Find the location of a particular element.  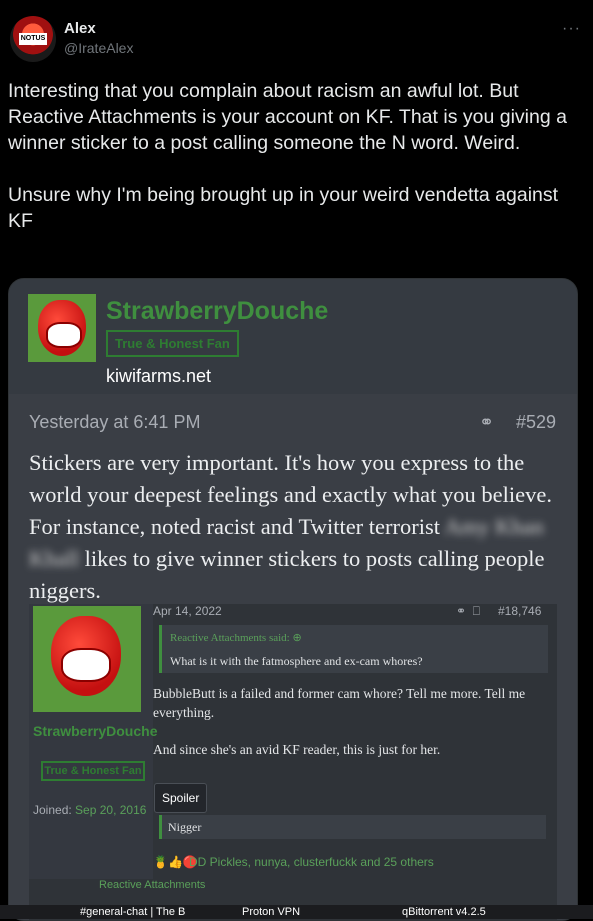

next-post-username: Reactive Attachments is located at coordinates (152, 885).